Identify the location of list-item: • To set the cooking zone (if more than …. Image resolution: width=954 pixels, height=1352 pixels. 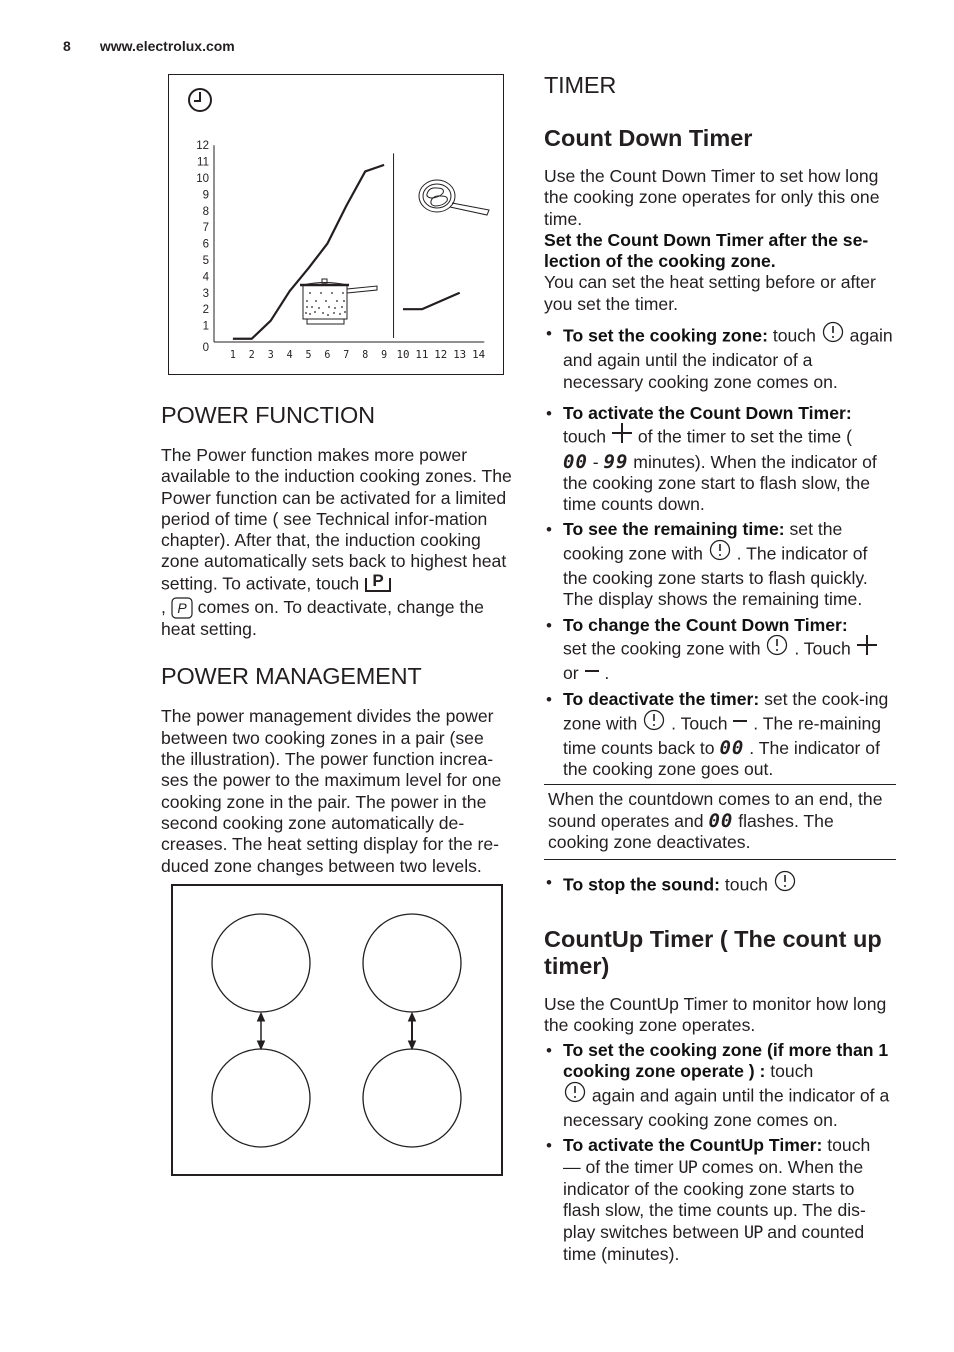
(718, 1085).